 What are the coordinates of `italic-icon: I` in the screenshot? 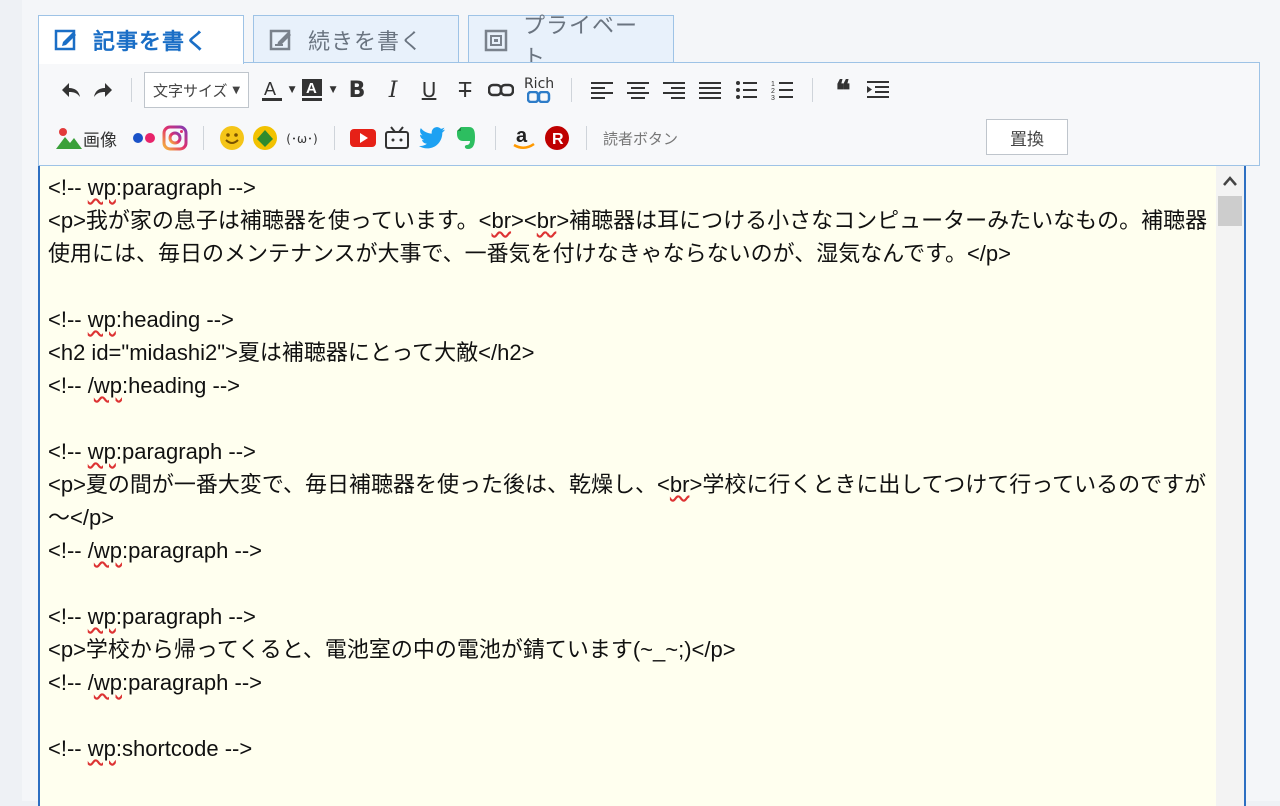 It's located at (393, 90).